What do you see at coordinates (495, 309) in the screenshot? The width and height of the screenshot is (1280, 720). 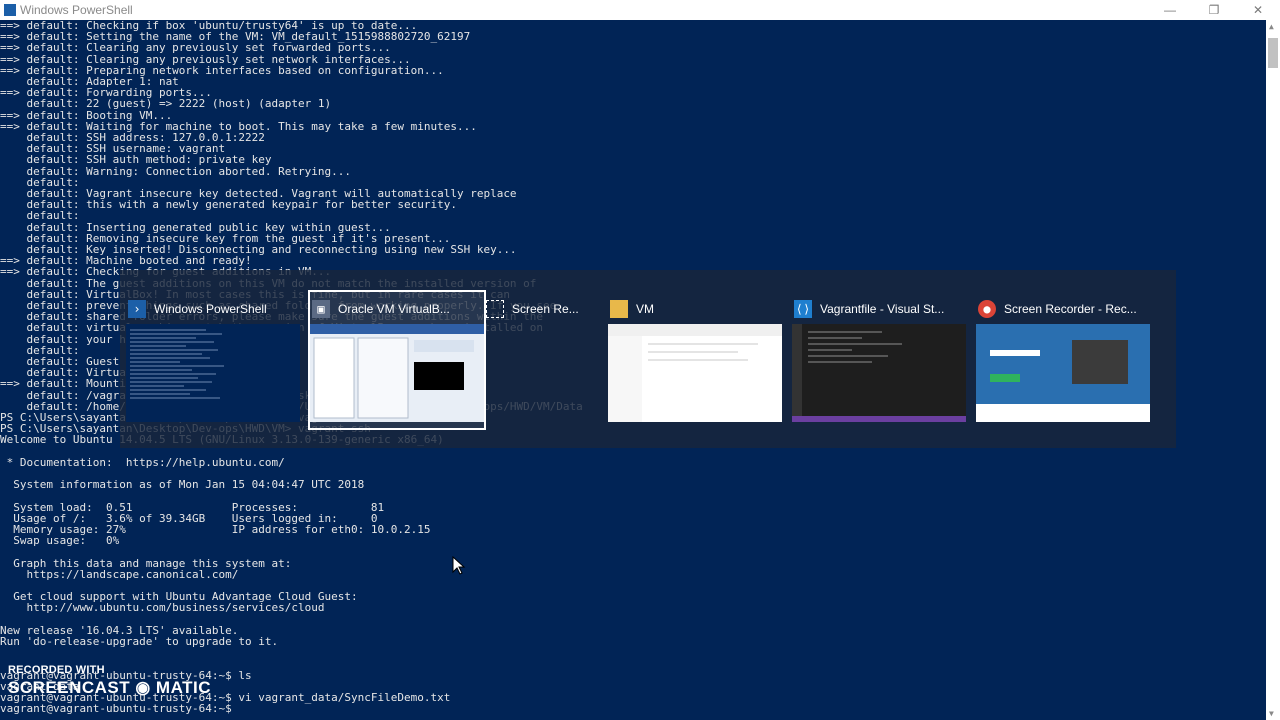 I see `screen-recorder-icon` at bounding box center [495, 309].